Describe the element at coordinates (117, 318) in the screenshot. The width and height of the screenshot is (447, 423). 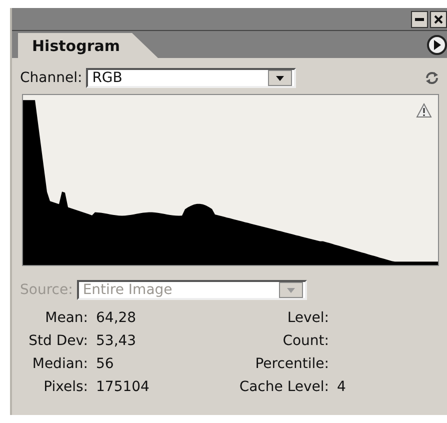
I see `stat-value: 64,28` at that location.